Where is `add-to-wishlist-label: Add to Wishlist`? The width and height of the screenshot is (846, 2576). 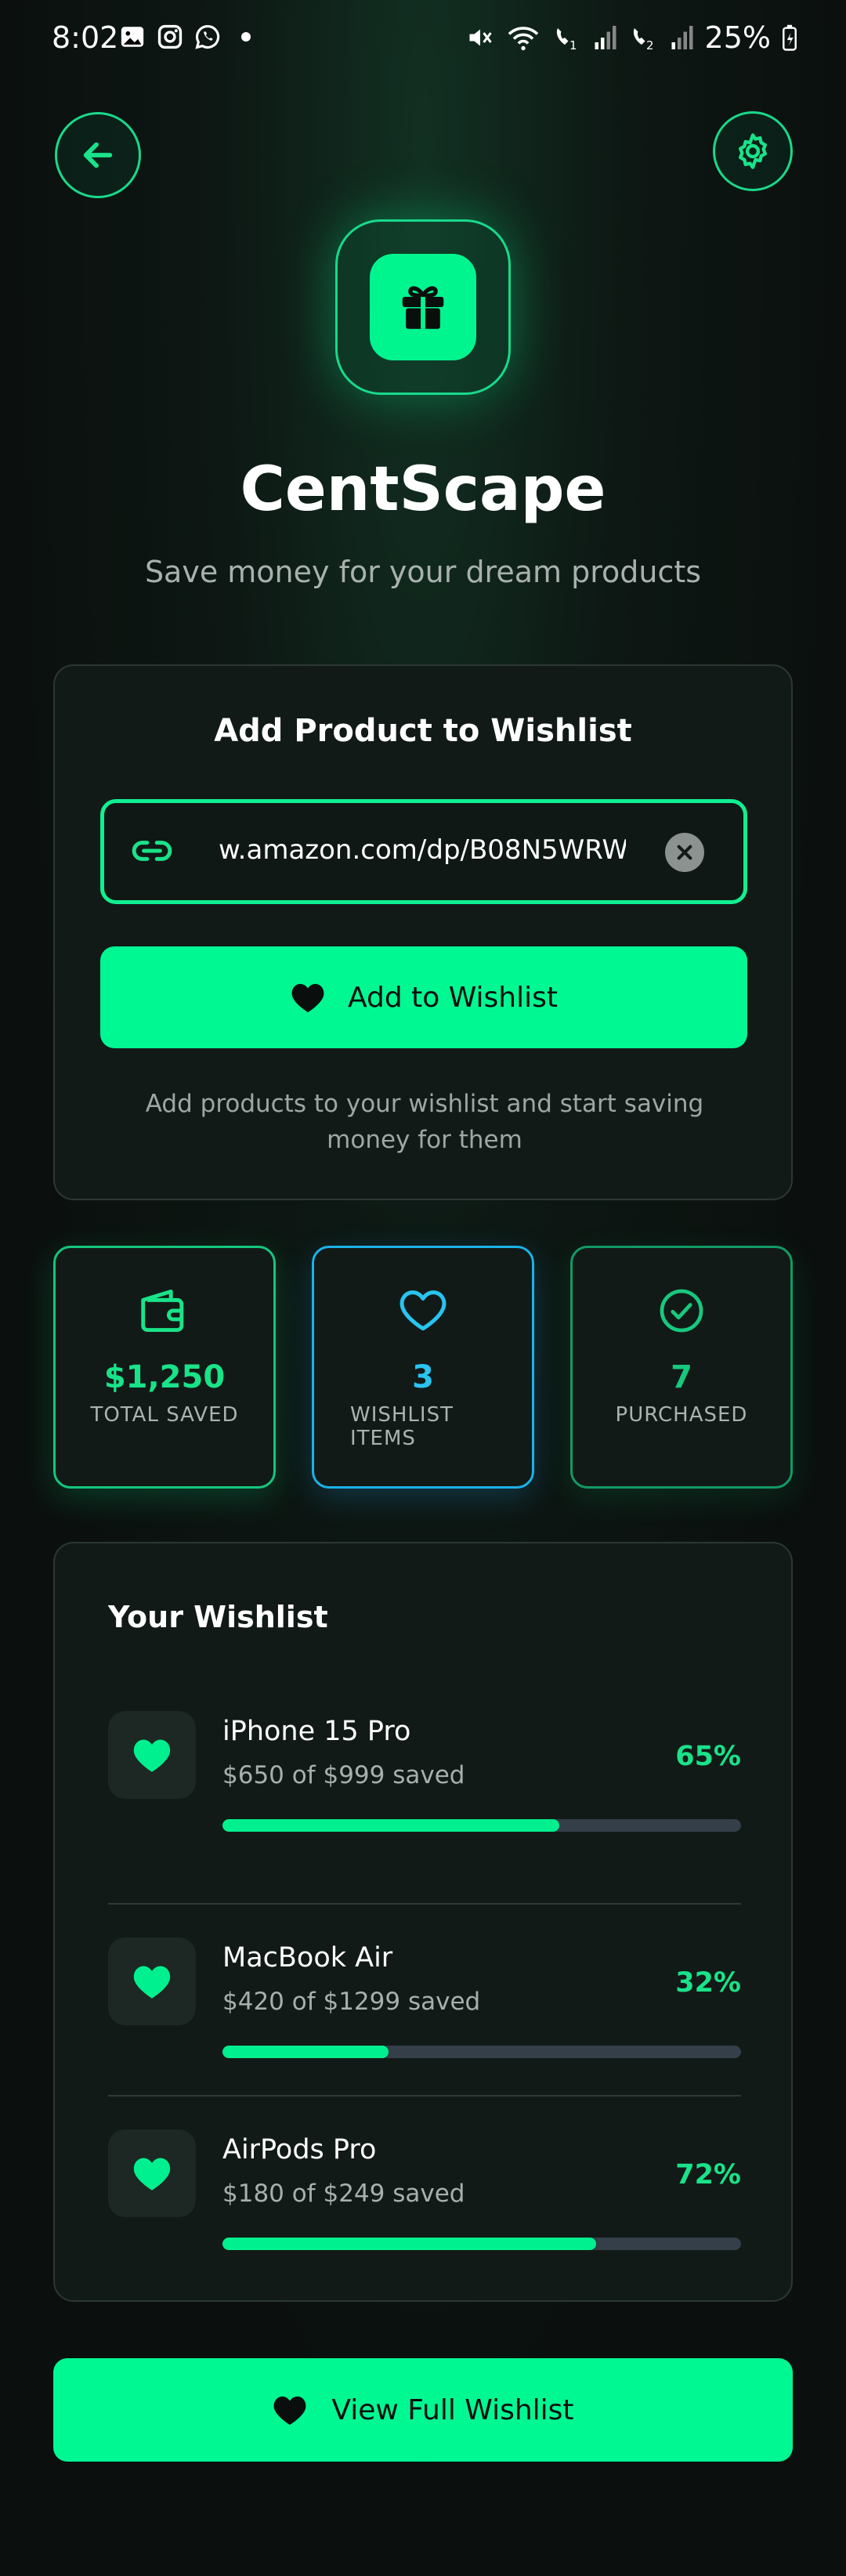 add-to-wishlist-label: Add to Wishlist is located at coordinates (453, 998).